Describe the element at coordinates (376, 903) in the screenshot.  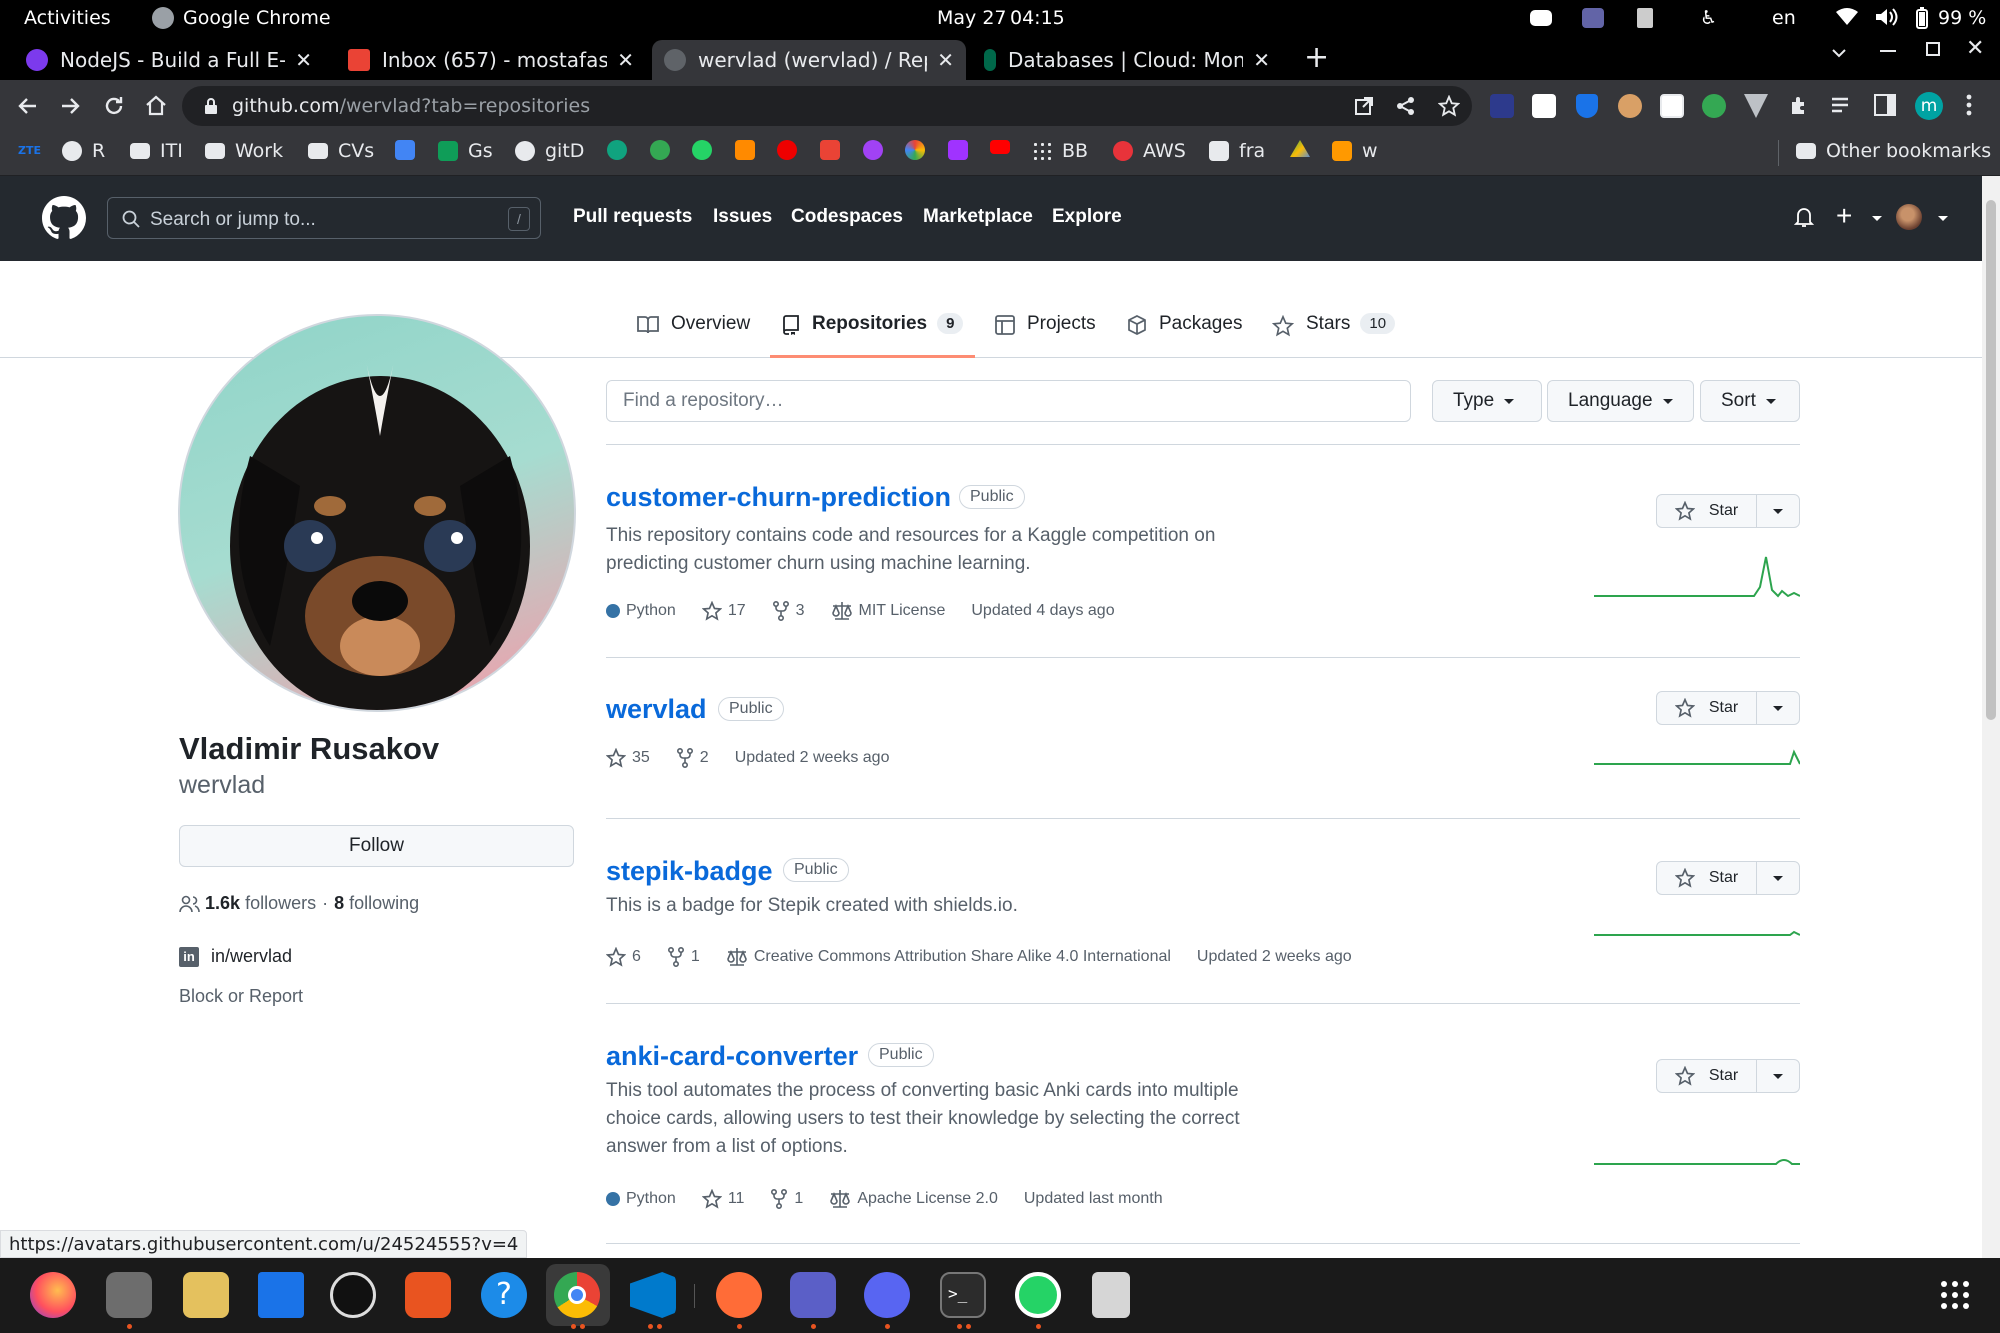
I see `following-link: 8 following` at that location.